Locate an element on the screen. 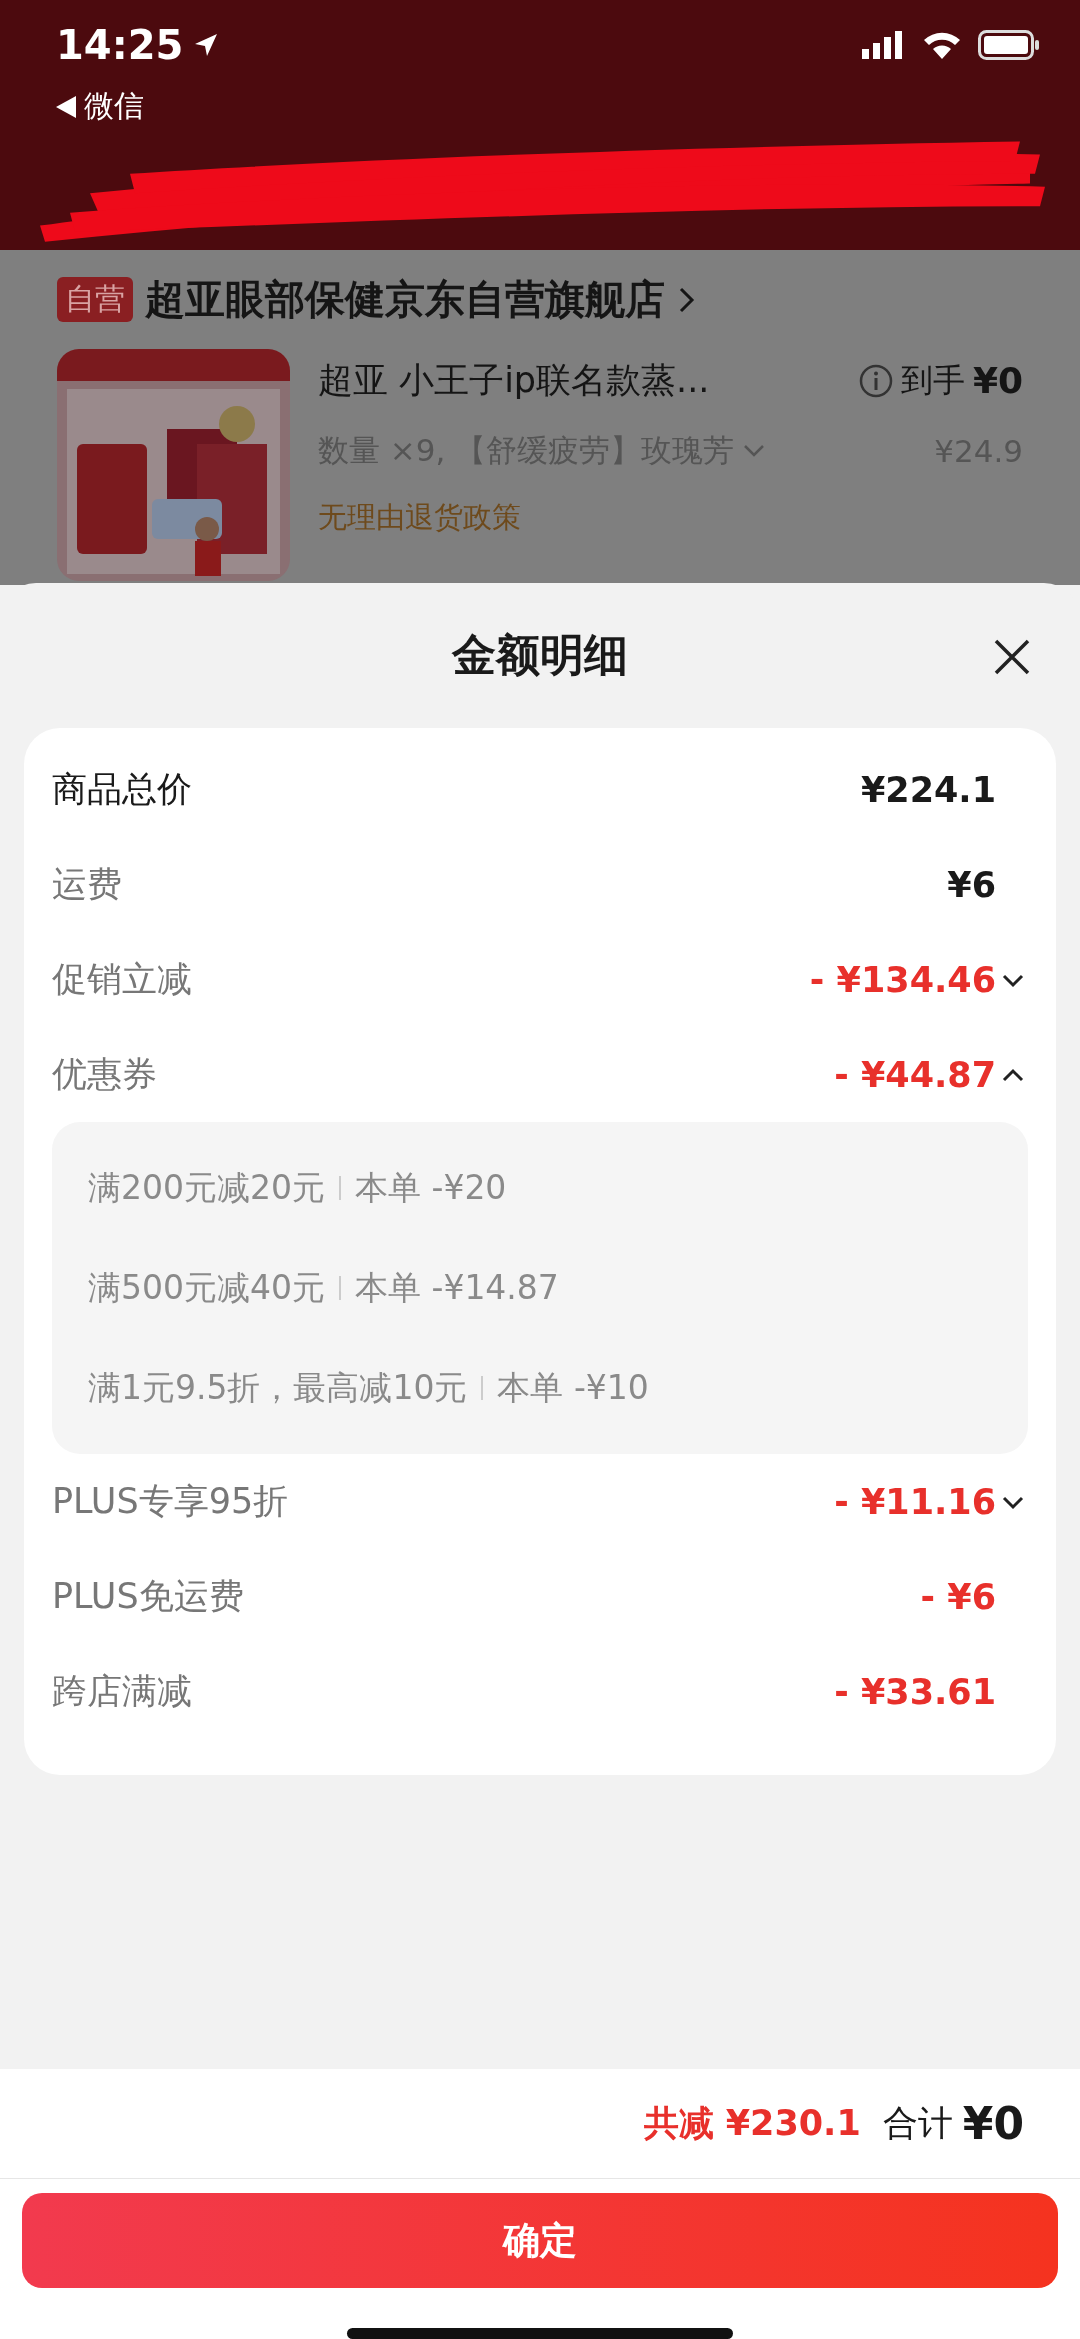 This screenshot has height=2339, width=1080. final-price: ¥0 is located at coordinates (997, 380).